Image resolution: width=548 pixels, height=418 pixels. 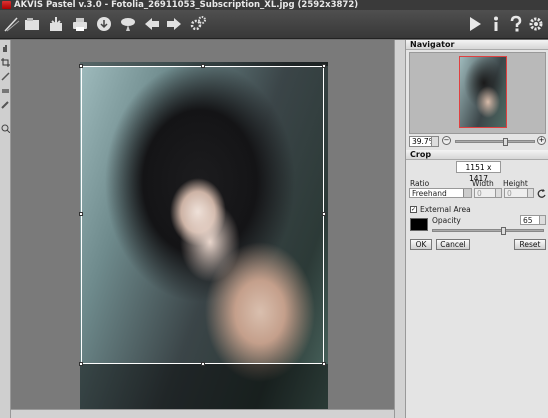 I want to click on width-label: Width, so click(x=483, y=183).